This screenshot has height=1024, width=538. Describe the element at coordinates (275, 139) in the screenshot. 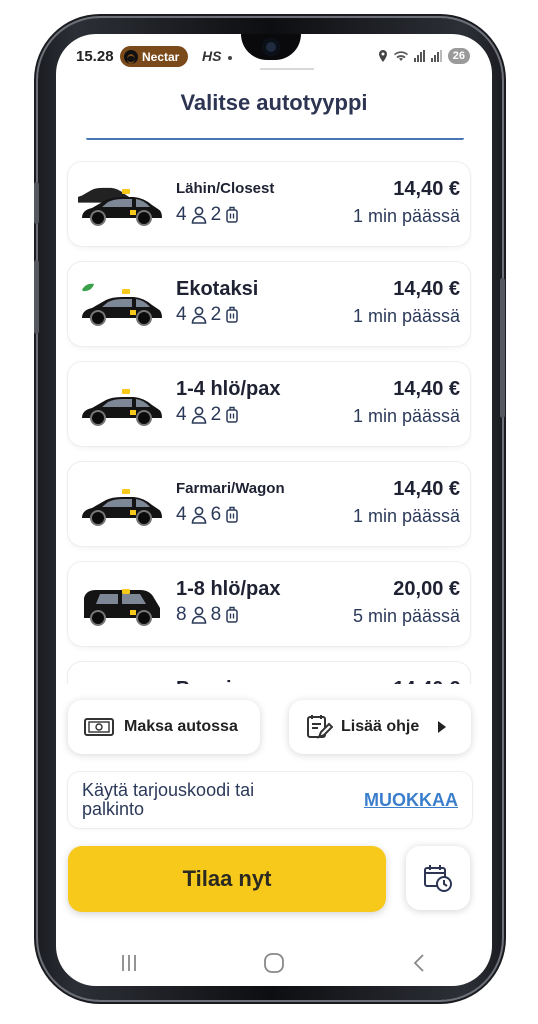

I see `title-divider` at that location.